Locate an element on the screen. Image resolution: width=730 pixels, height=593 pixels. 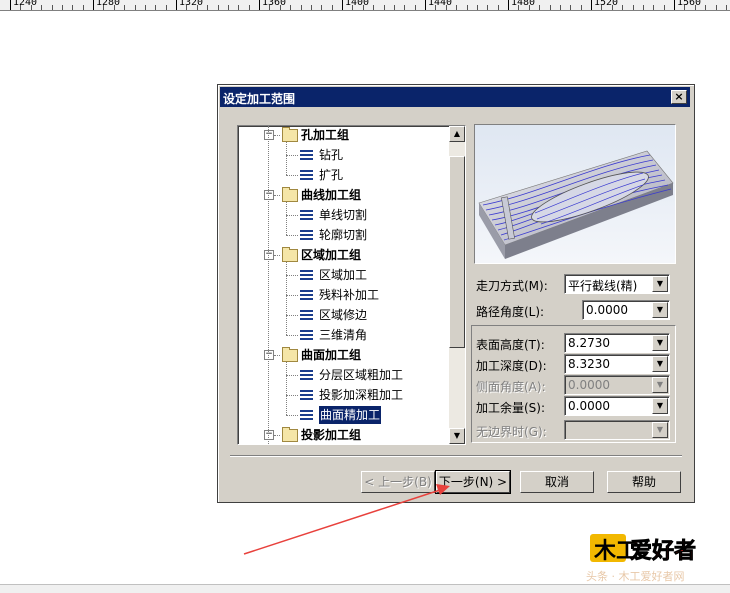
woodworking-logo: 木工 爱好者 is located at coordinates (650, 546).